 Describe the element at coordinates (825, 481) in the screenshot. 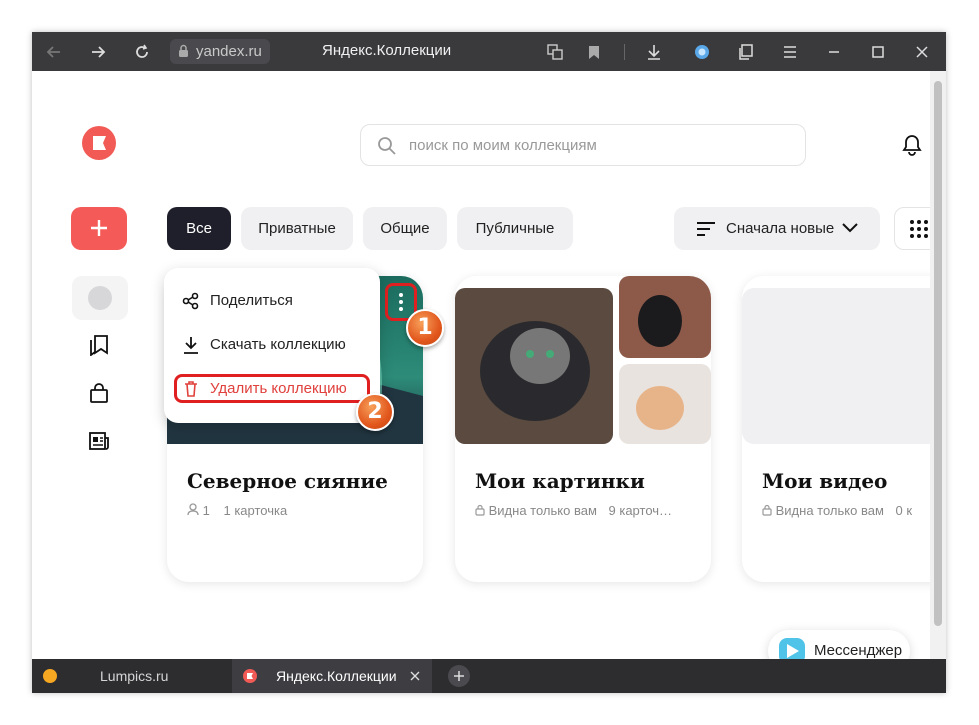

I see `card-title: Мои видео` at that location.